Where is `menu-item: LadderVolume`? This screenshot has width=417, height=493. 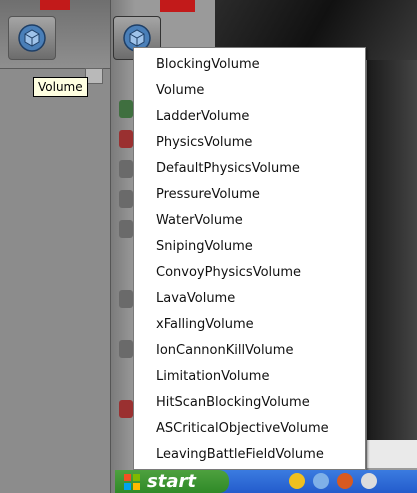 menu-item: LadderVolume is located at coordinates (249, 117).